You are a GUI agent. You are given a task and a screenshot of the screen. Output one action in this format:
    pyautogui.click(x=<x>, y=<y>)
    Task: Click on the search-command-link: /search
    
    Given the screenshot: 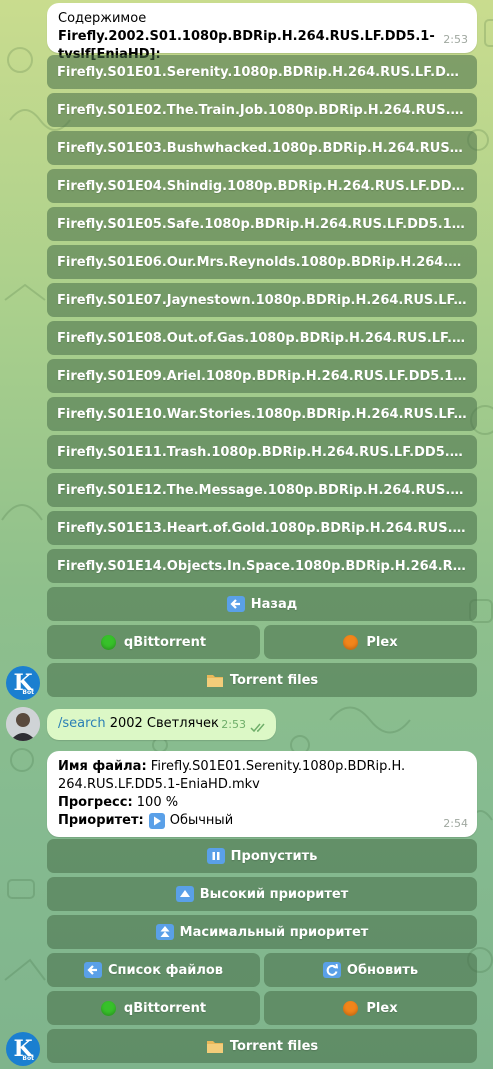 What is the action you would take?
    pyautogui.click(x=82, y=723)
    